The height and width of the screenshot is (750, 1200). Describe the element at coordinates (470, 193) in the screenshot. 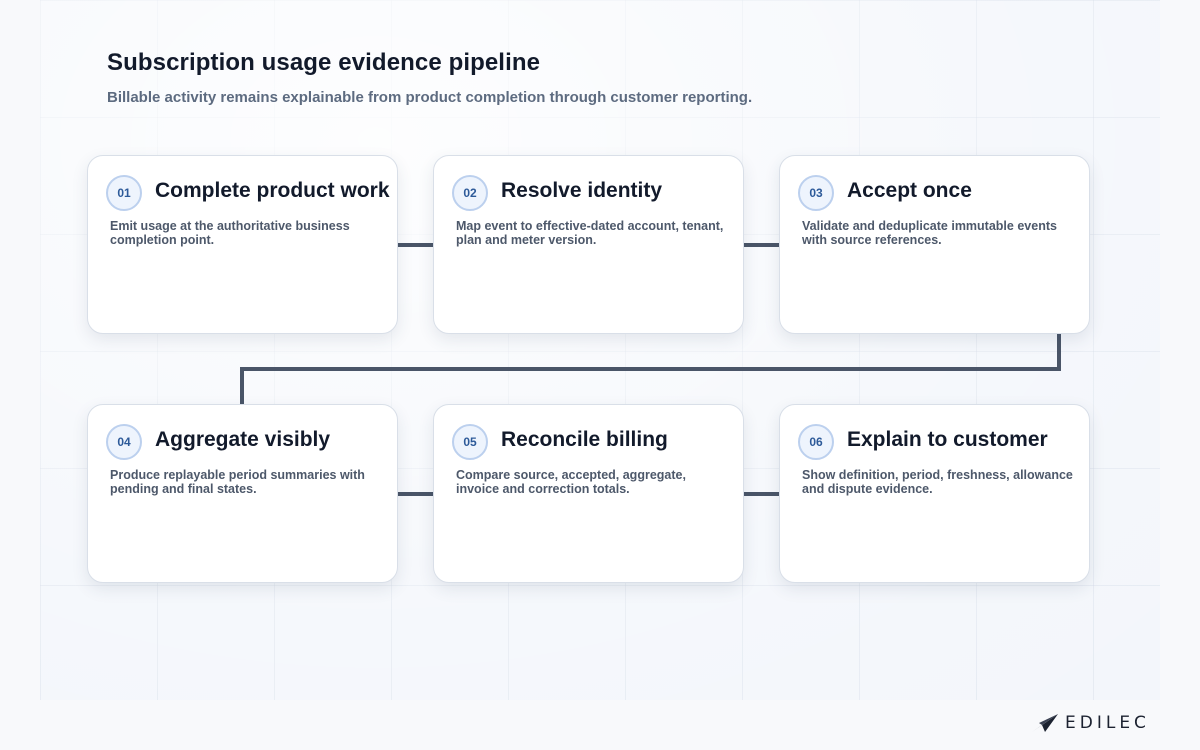

I see `step-number-badge: 02` at that location.